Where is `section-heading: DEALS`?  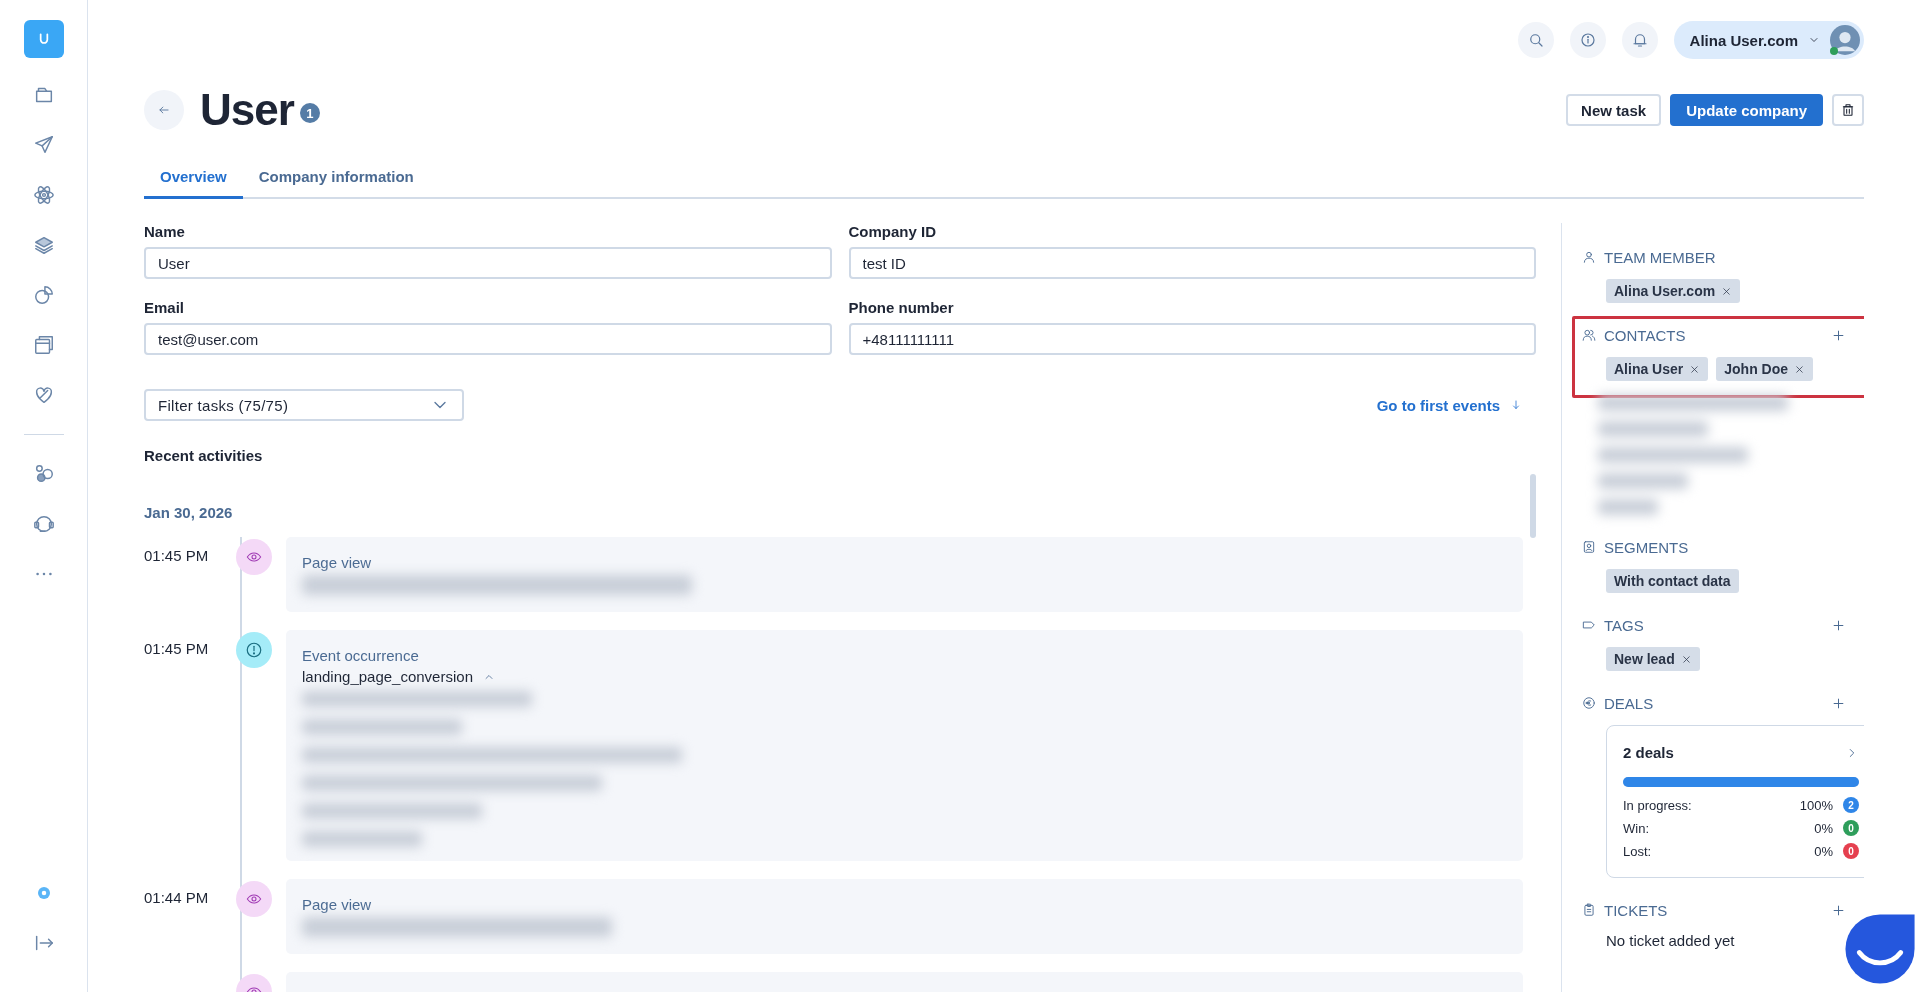 section-heading: DEALS is located at coordinates (1629, 703).